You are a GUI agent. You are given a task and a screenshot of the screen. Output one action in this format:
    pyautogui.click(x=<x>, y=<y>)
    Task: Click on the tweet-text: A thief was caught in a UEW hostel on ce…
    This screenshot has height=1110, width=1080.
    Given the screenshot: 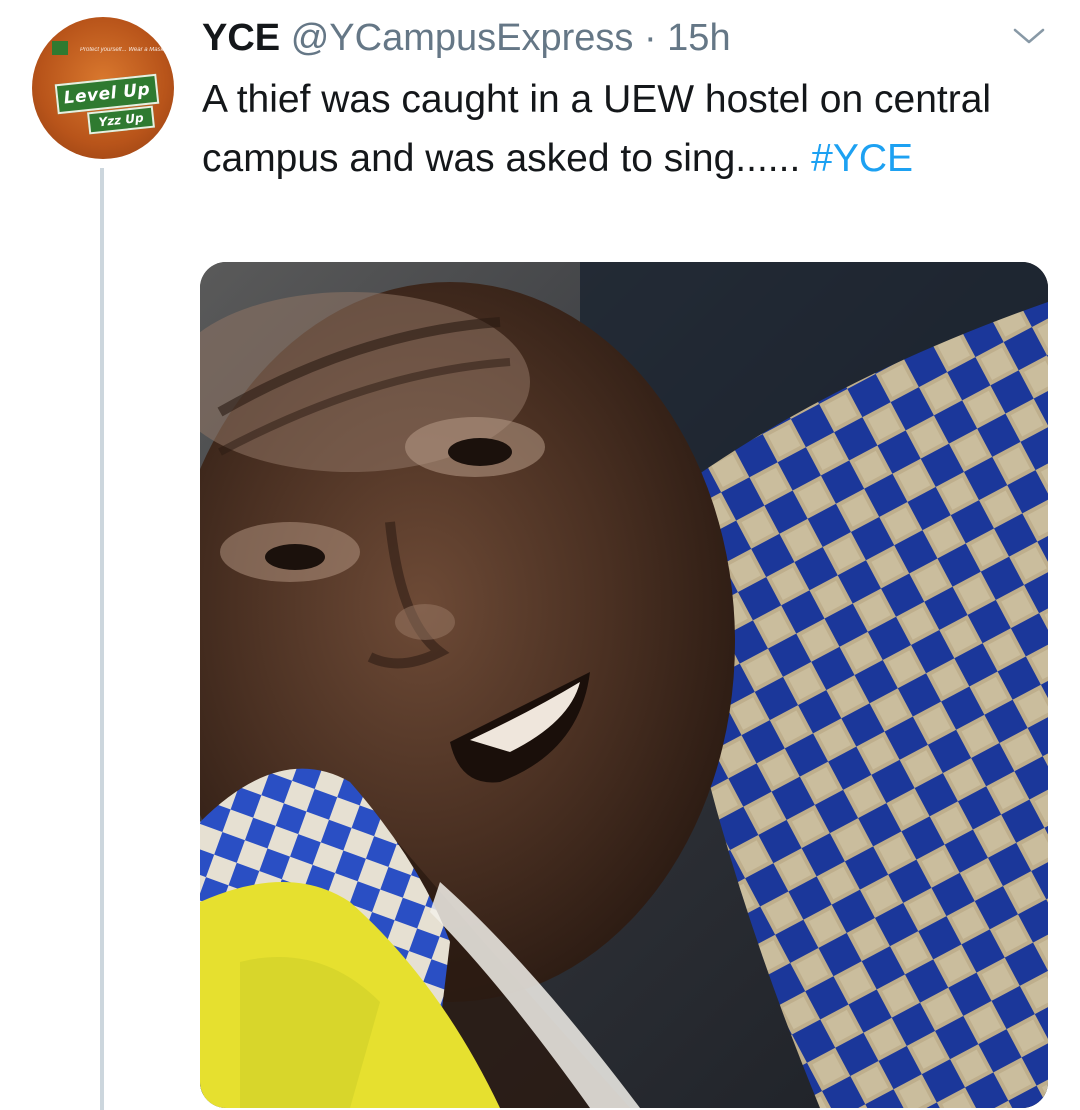 What is the action you would take?
    pyautogui.click(x=612, y=129)
    